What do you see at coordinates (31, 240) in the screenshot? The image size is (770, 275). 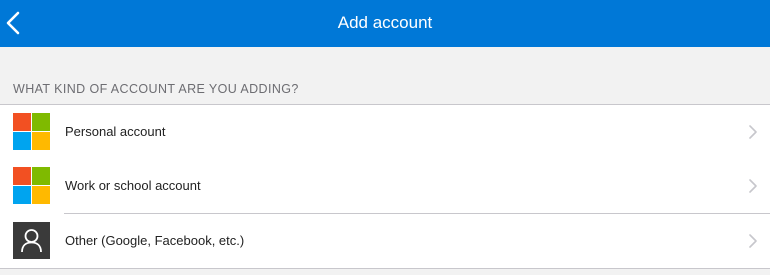 I see `person-icon` at bounding box center [31, 240].